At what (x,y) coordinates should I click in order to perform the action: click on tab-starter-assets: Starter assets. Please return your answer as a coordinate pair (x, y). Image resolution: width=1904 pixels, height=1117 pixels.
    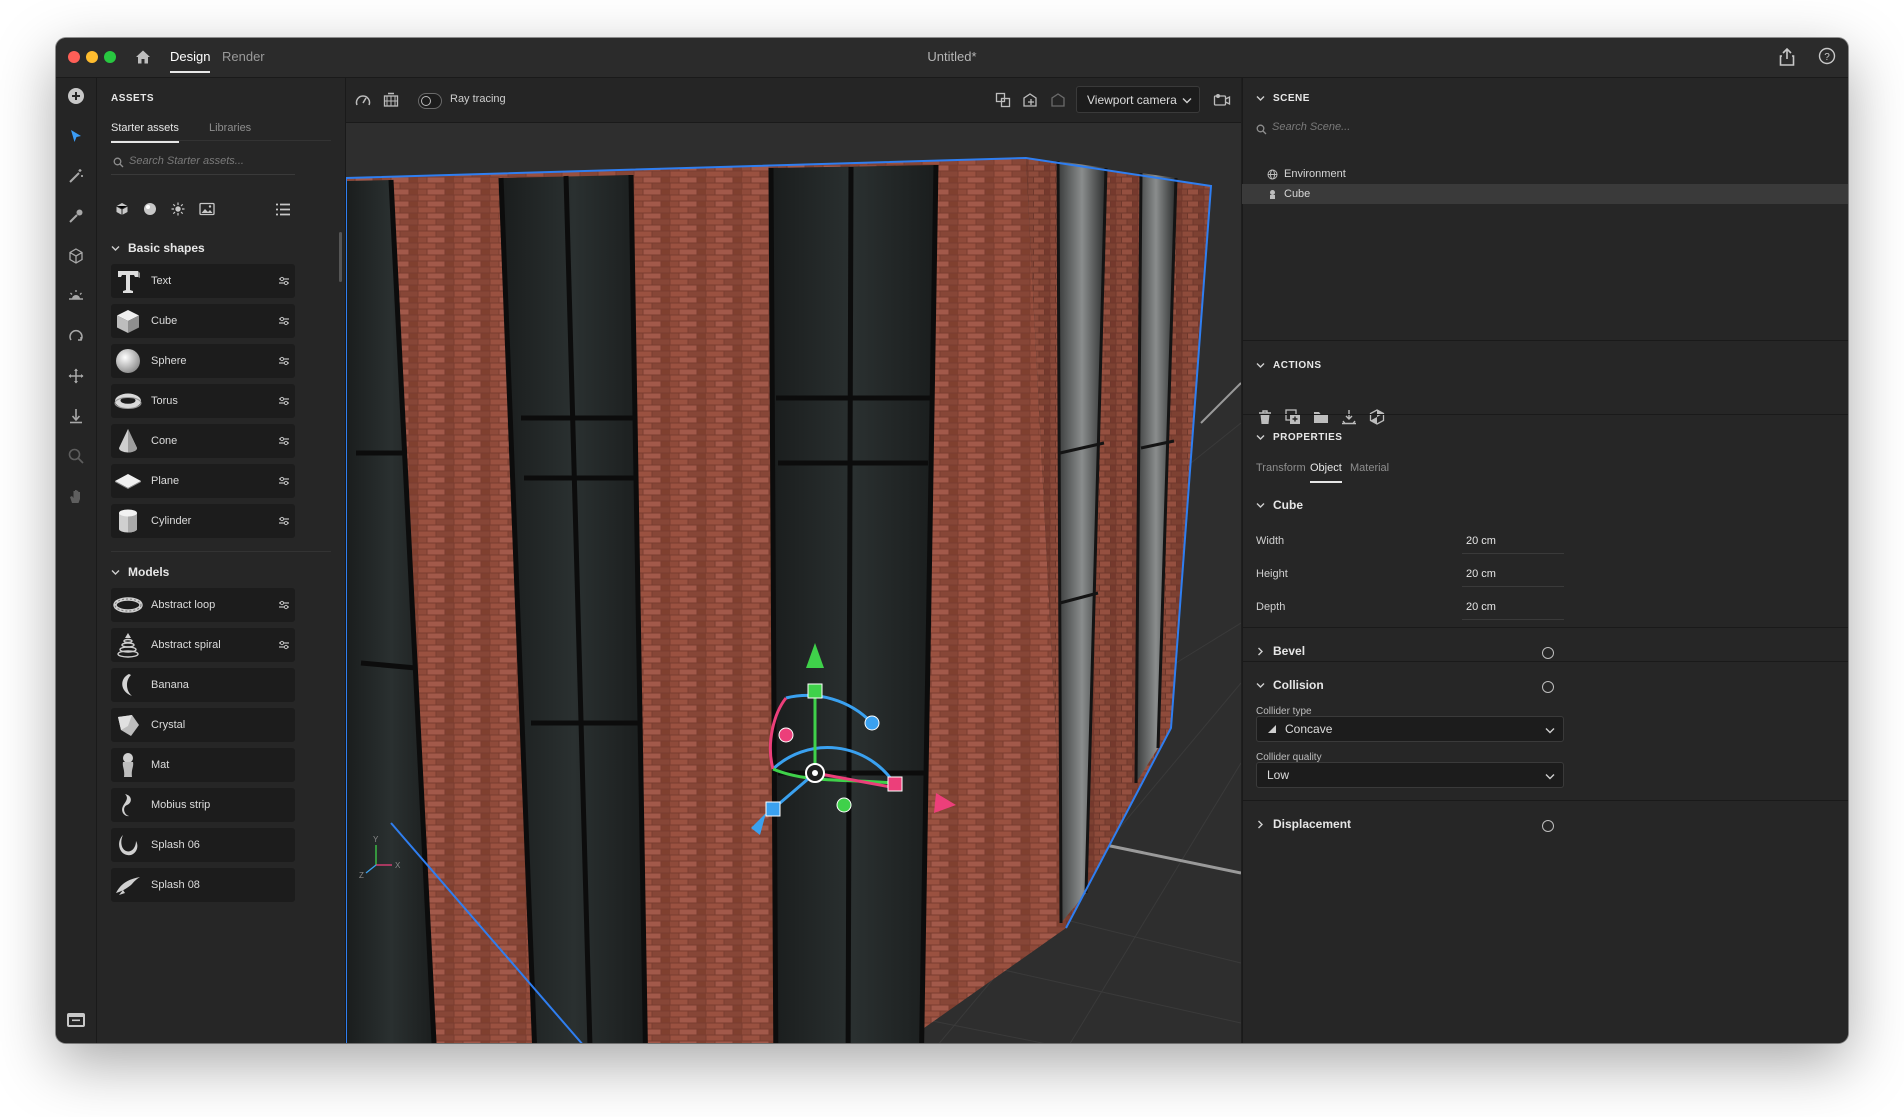
    Looking at the image, I should click on (145, 132).